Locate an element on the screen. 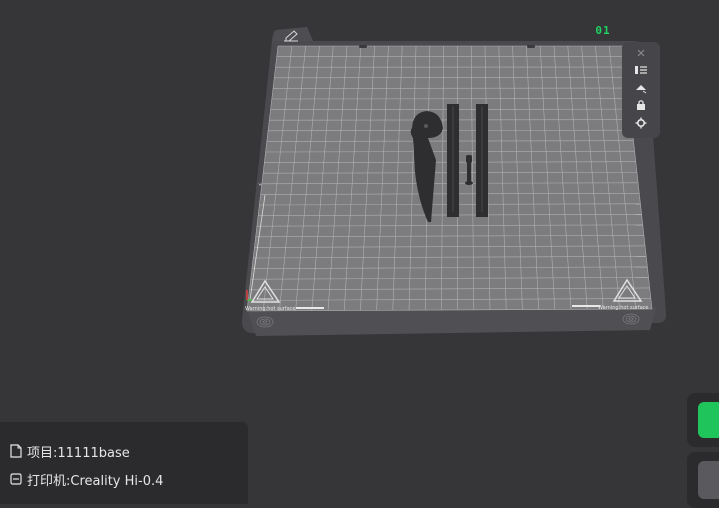  lock-icon is located at coordinates (641, 105).